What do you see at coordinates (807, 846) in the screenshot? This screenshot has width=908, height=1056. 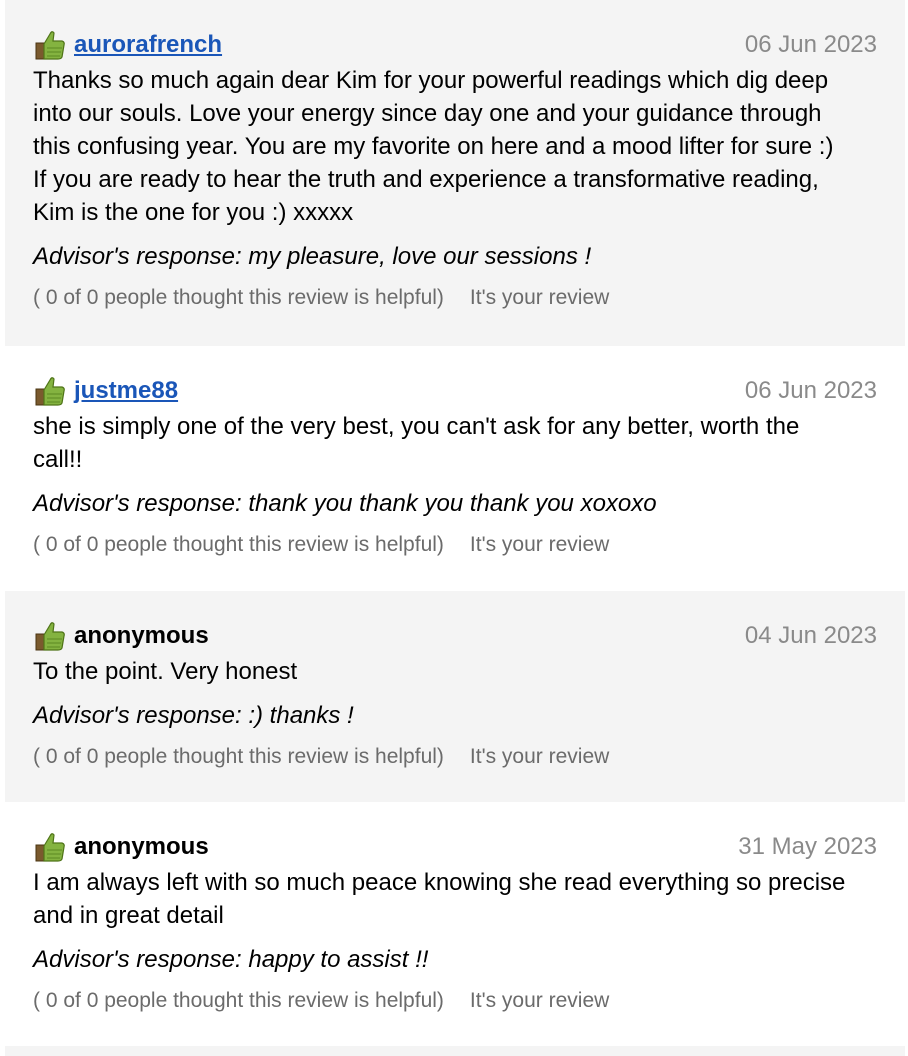 I see `review-date: 31 May 2023` at bounding box center [807, 846].